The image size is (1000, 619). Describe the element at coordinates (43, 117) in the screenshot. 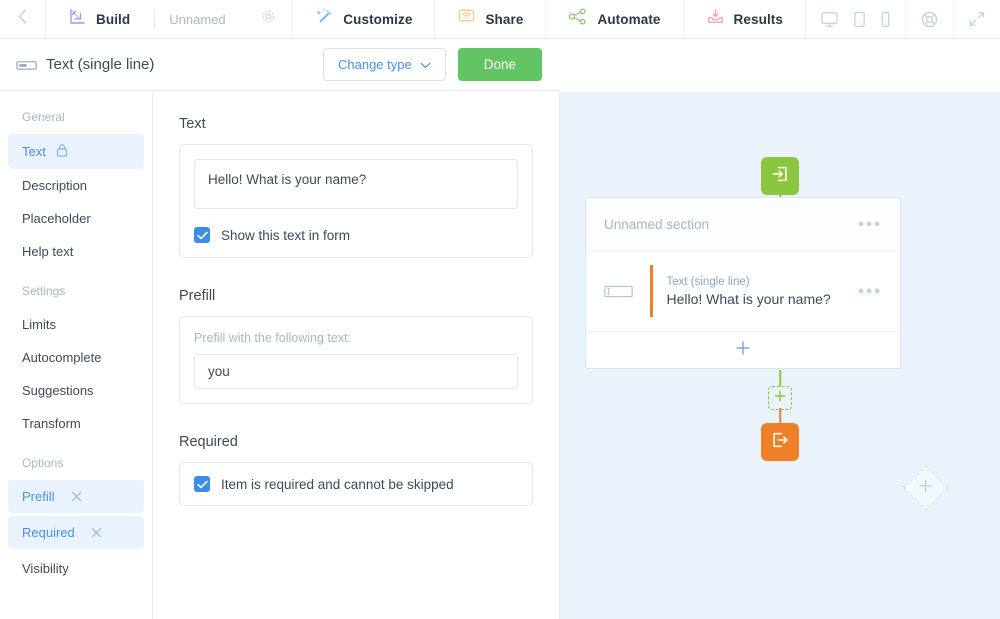

I see `sidebar-group-general-title: General` at that location.